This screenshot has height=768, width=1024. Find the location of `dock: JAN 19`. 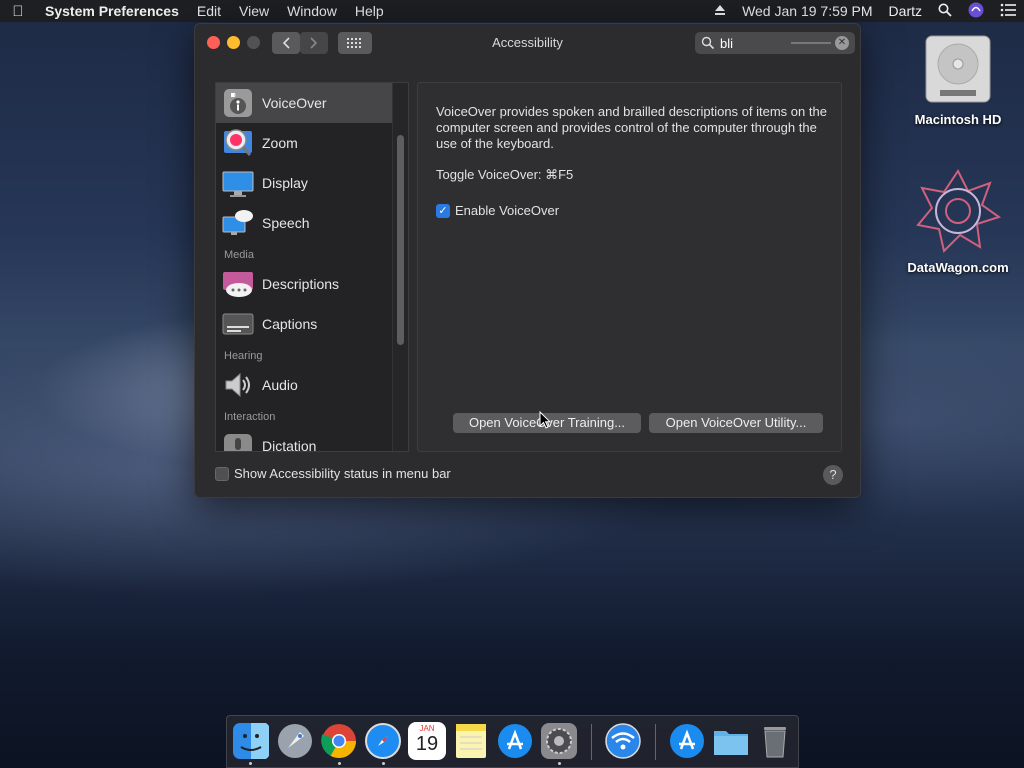

dock: JAN 19 is located at coordinates (512, 741).